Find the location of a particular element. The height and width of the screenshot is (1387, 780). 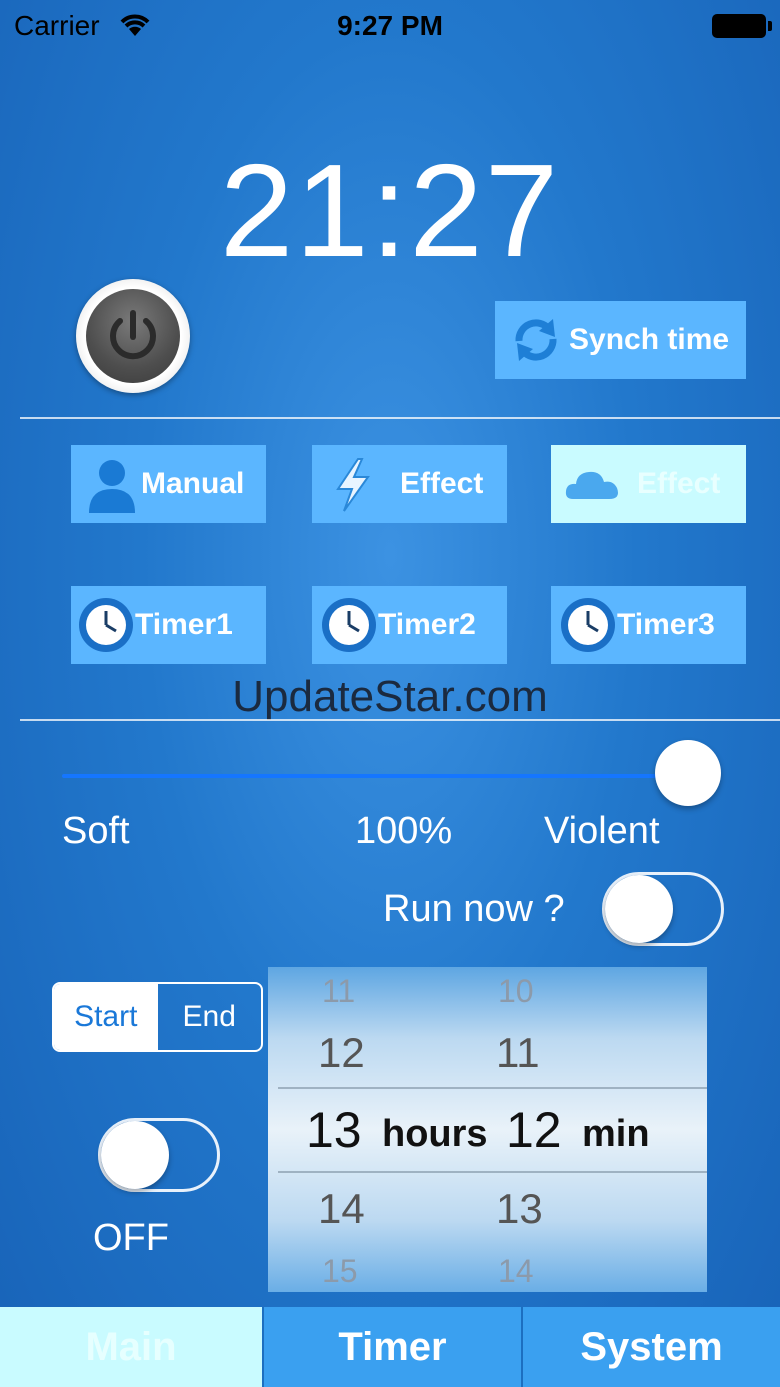

picker-minute-option: 14 is located at coordinates (516, 1271).